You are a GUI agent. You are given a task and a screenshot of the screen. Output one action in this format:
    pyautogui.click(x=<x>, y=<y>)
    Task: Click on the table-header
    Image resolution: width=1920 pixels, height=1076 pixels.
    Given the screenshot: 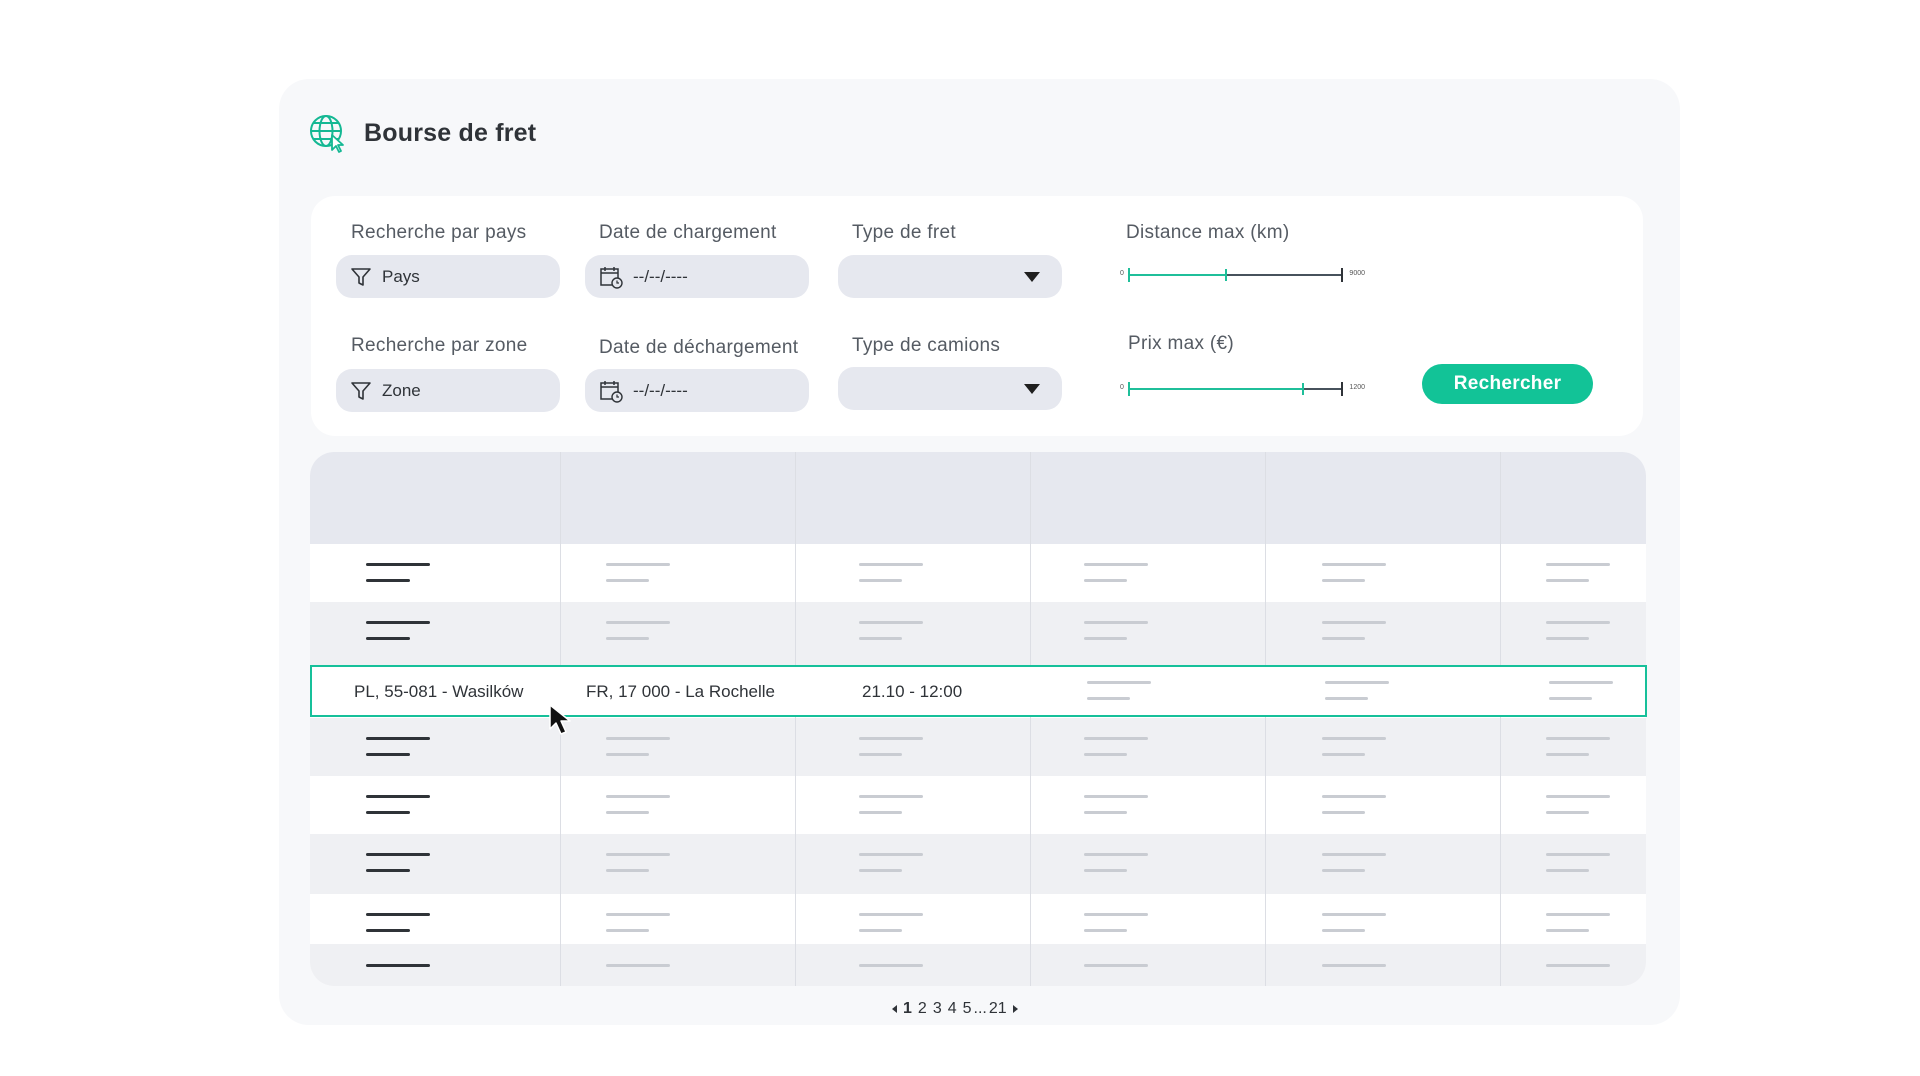 What is the action you would take?
    pyautogui.click(x=978, y=498)
    